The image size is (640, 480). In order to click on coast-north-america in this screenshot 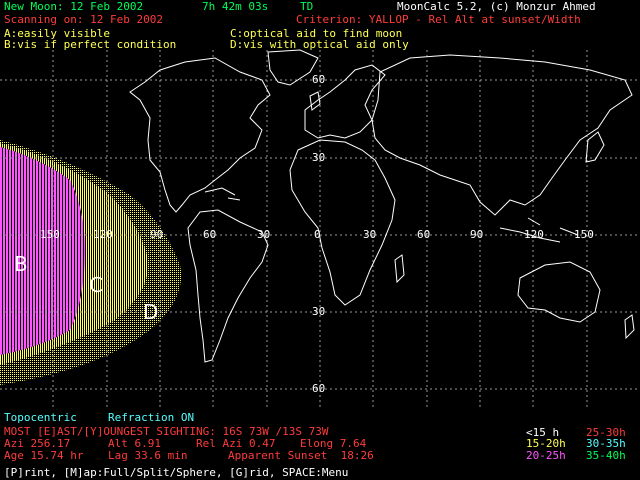, I will do `click(200, 135)`.